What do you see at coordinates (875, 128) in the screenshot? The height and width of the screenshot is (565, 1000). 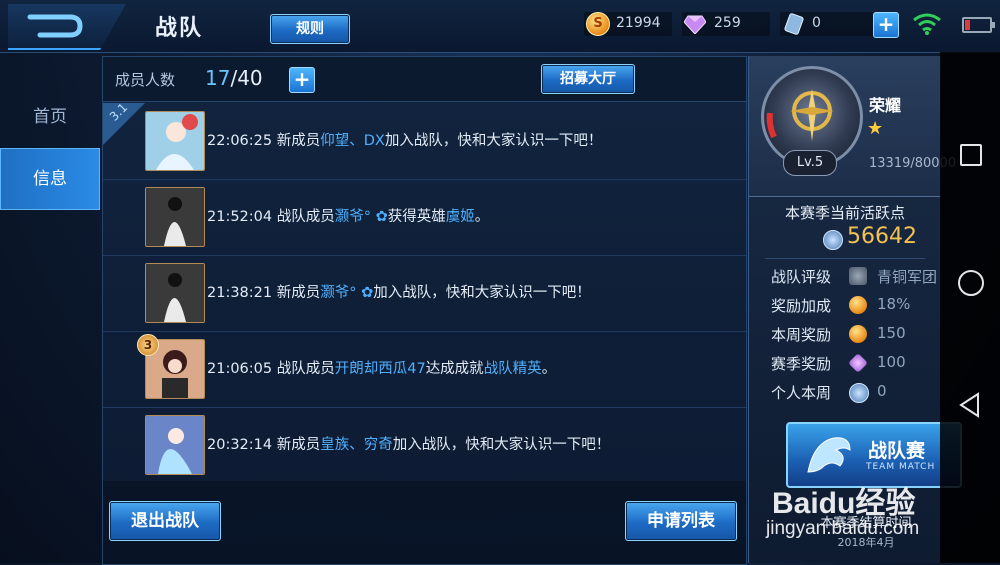 I see `star-icon: ★` at bounding box center [875, 128].